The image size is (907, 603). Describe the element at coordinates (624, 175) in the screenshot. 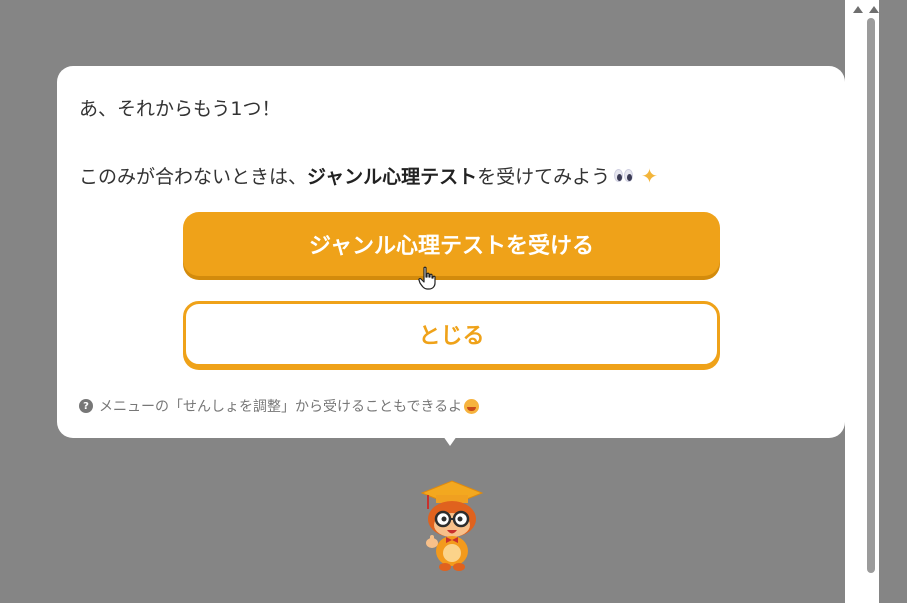

I see `eyes-icon` at that location.